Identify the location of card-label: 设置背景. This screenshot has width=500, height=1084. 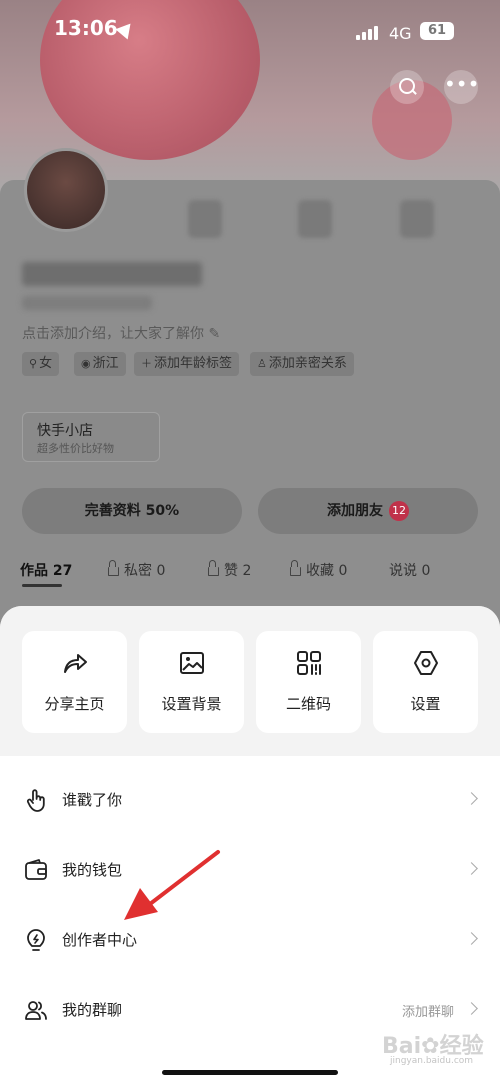
(191, 704).